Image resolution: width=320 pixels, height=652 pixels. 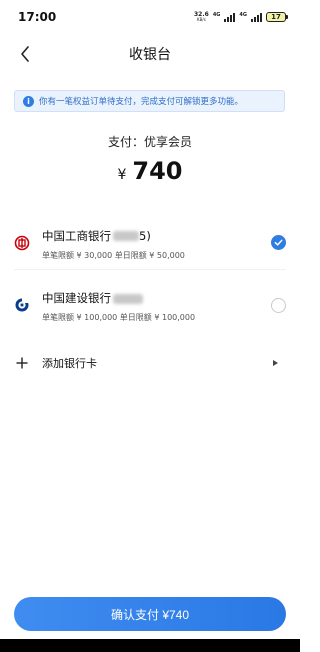 I want to click on battery-icon: 17, so click(x=277, y=17).